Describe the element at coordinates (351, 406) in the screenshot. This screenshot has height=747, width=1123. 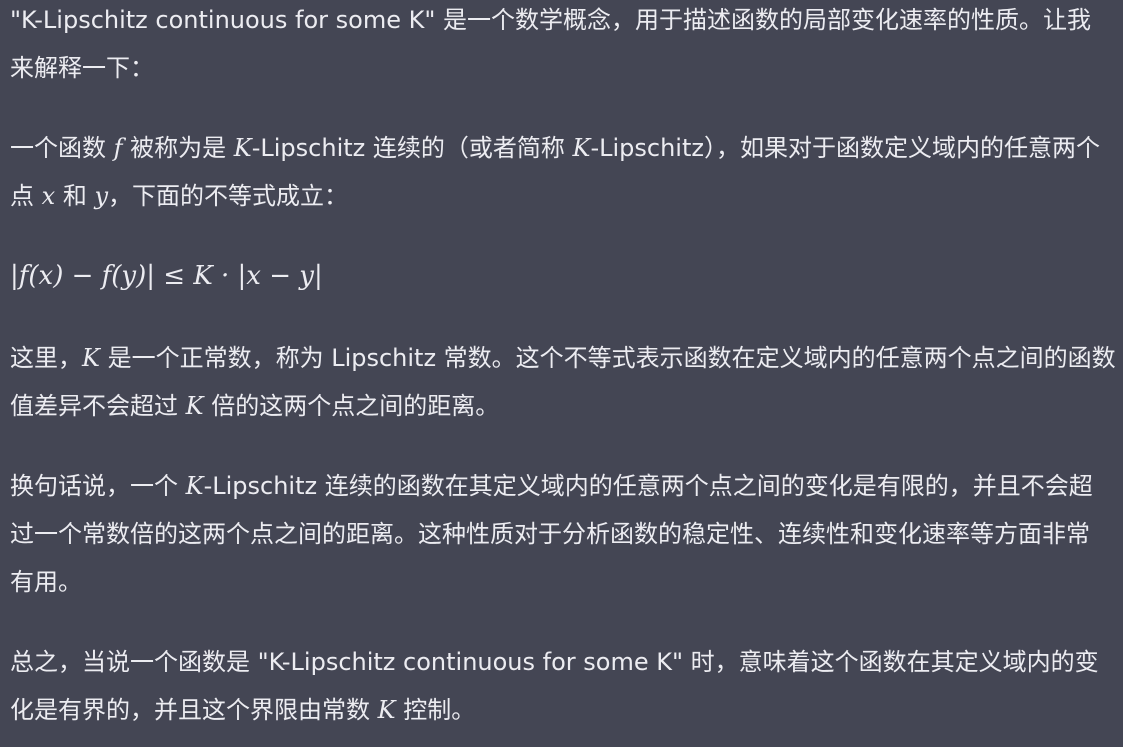
I see `text-segment: 倍的这两个点之间的距离。` at that location.